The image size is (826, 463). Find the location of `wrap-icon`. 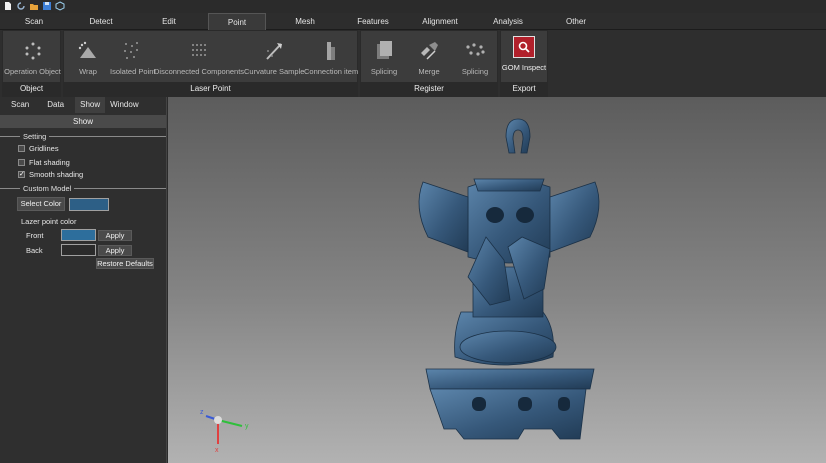

wrap-icon is located at coordinates (87, 49).